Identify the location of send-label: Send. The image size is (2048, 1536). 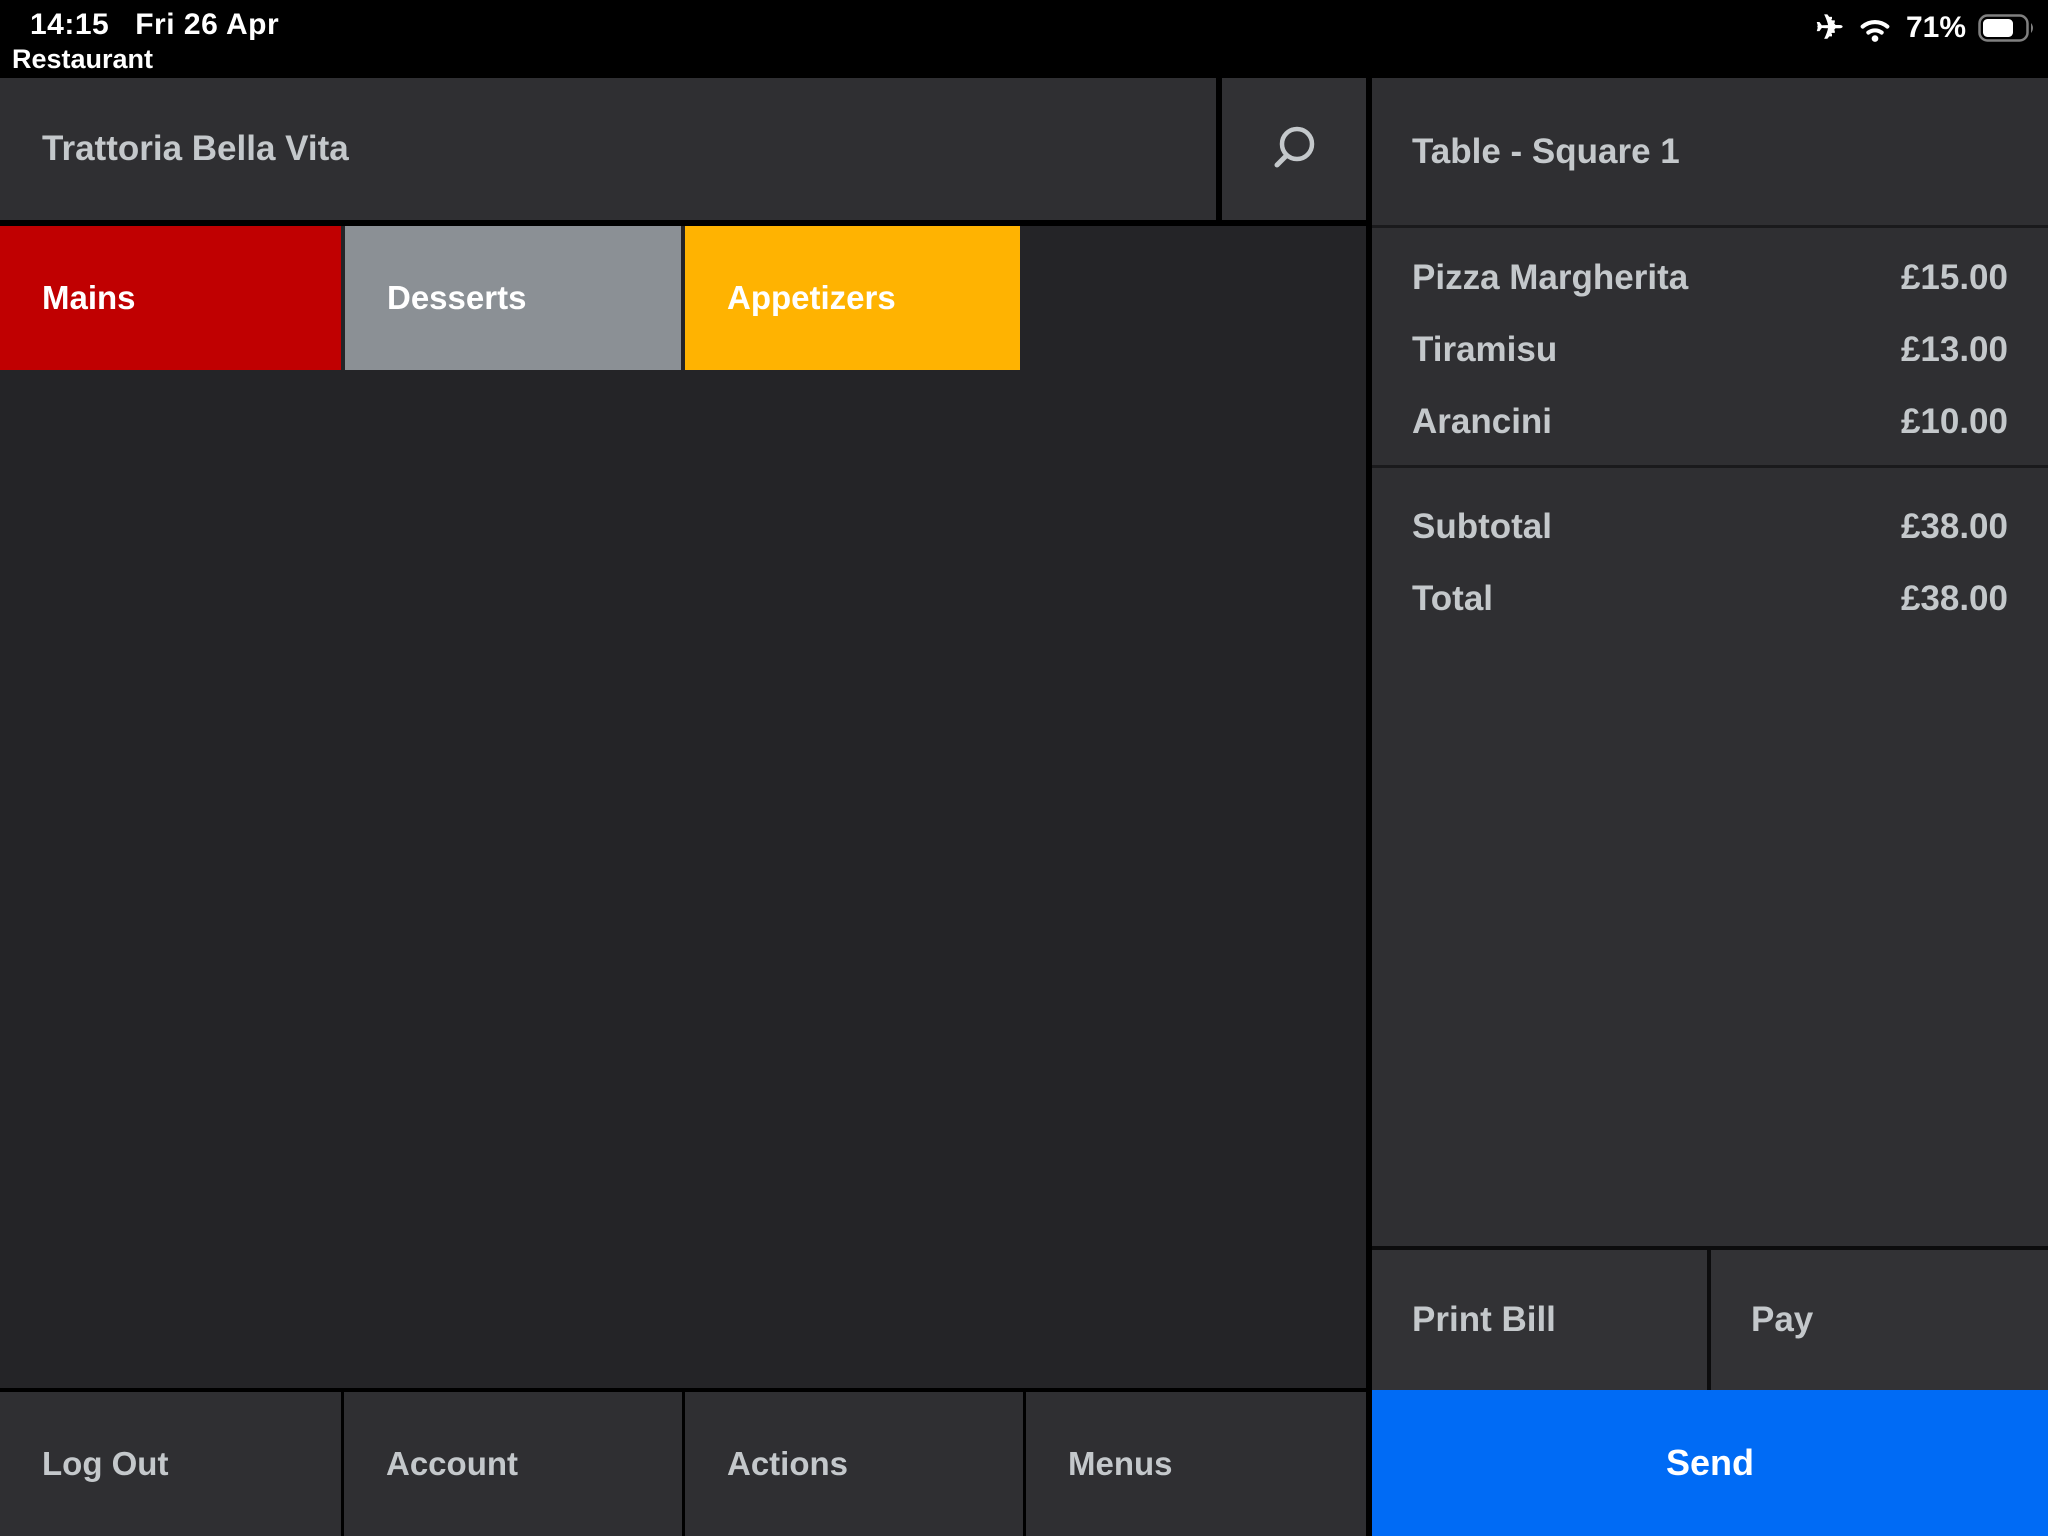
(1709, 1462).